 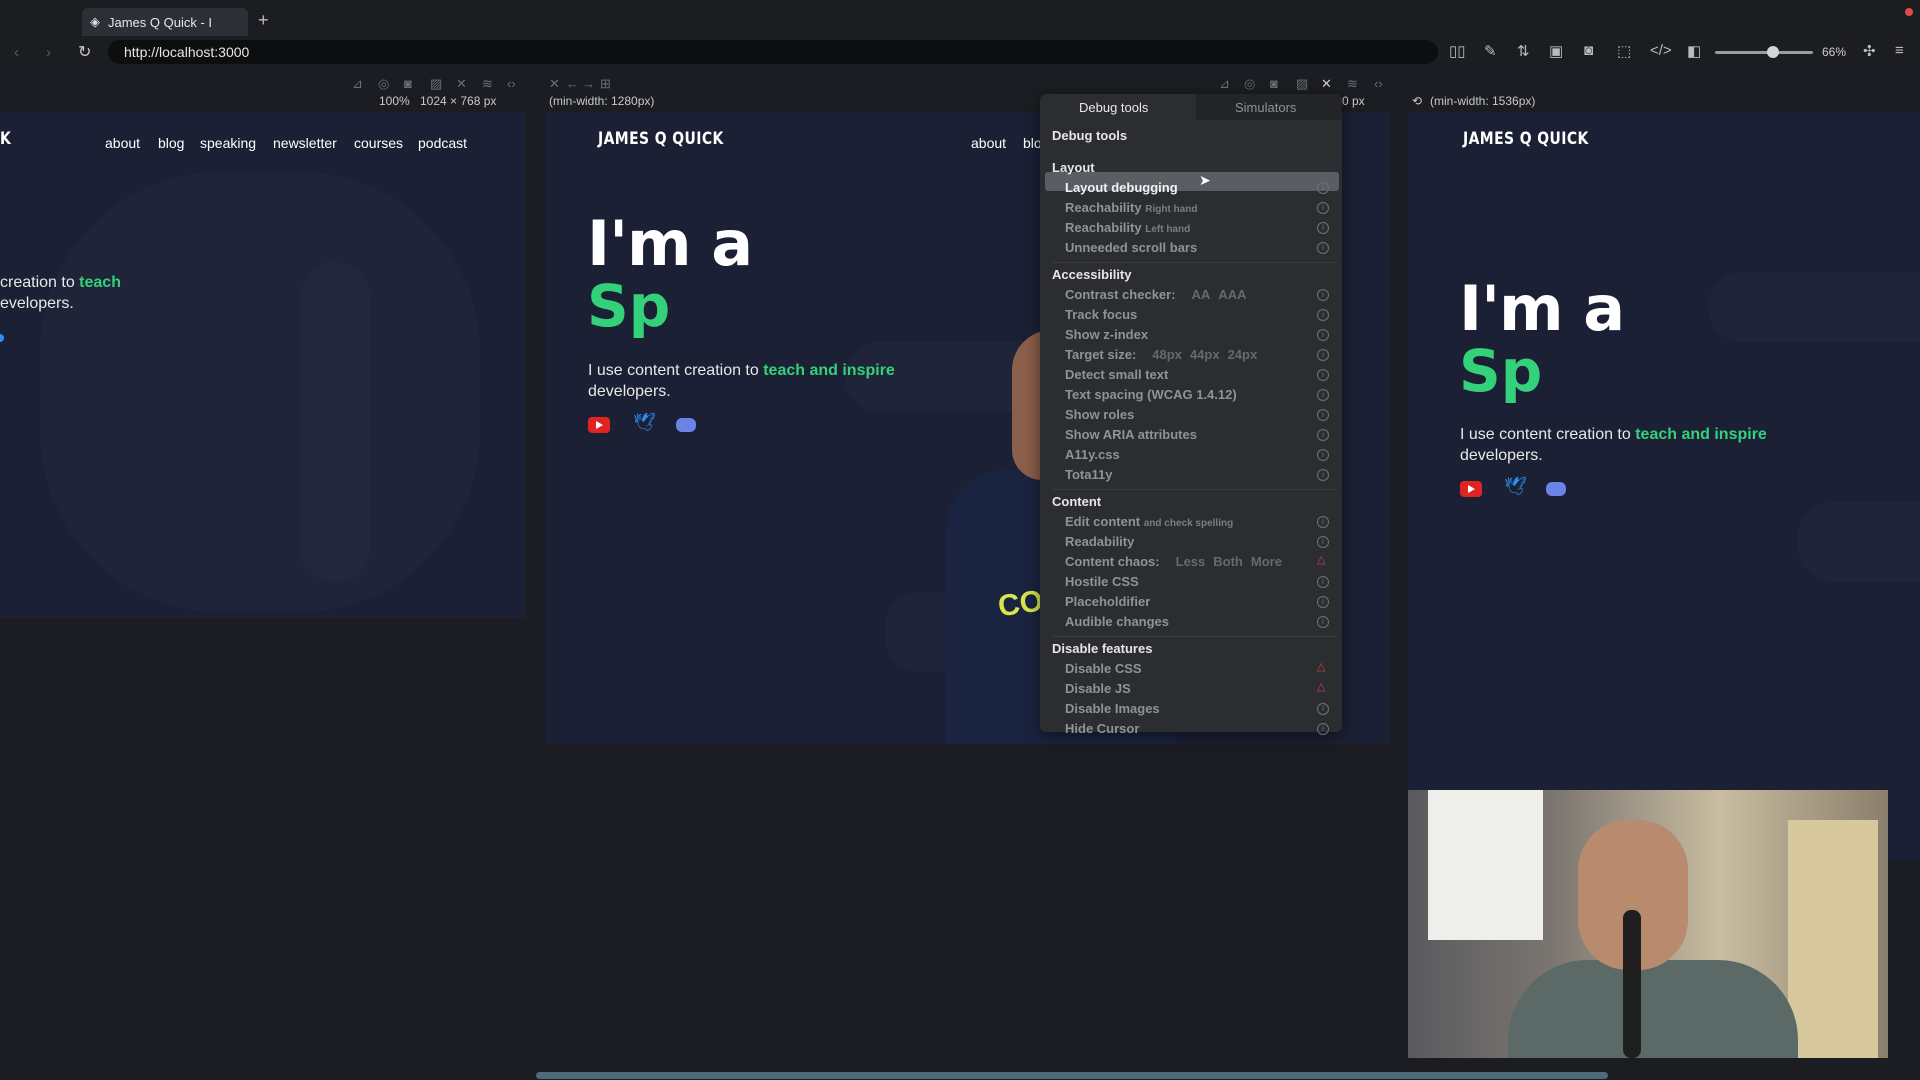 I want to click on menu-option: 24px, so click(x=1243, y=354).